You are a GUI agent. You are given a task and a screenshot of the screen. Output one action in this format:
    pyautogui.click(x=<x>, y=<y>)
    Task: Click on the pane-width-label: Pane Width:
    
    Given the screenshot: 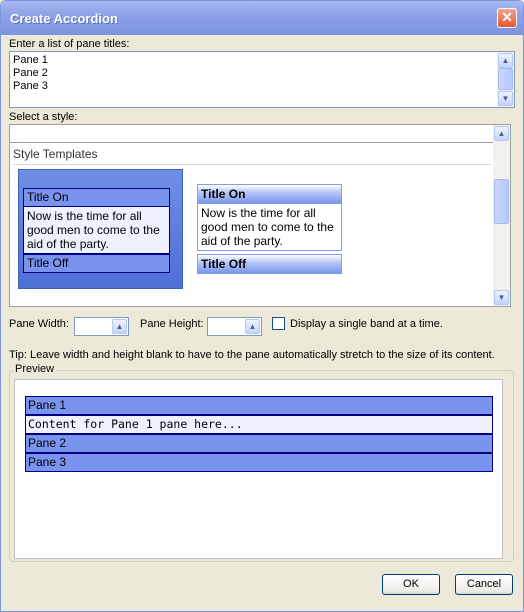 What is the action you would take?
    pyautogui.click(x=39, y=324)
    